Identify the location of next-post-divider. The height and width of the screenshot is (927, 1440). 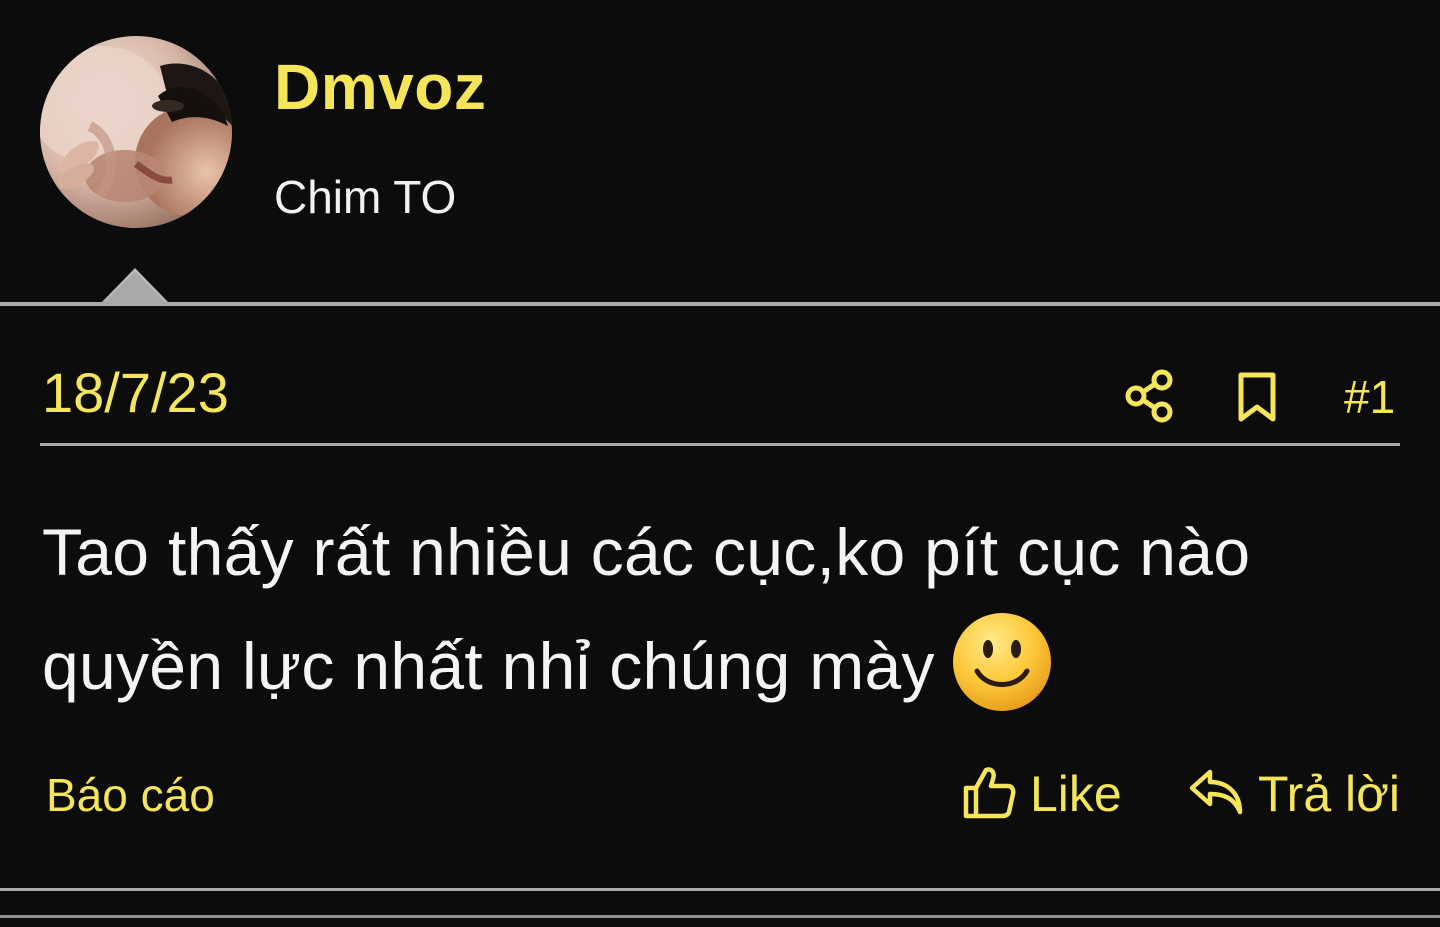
(720, 916).